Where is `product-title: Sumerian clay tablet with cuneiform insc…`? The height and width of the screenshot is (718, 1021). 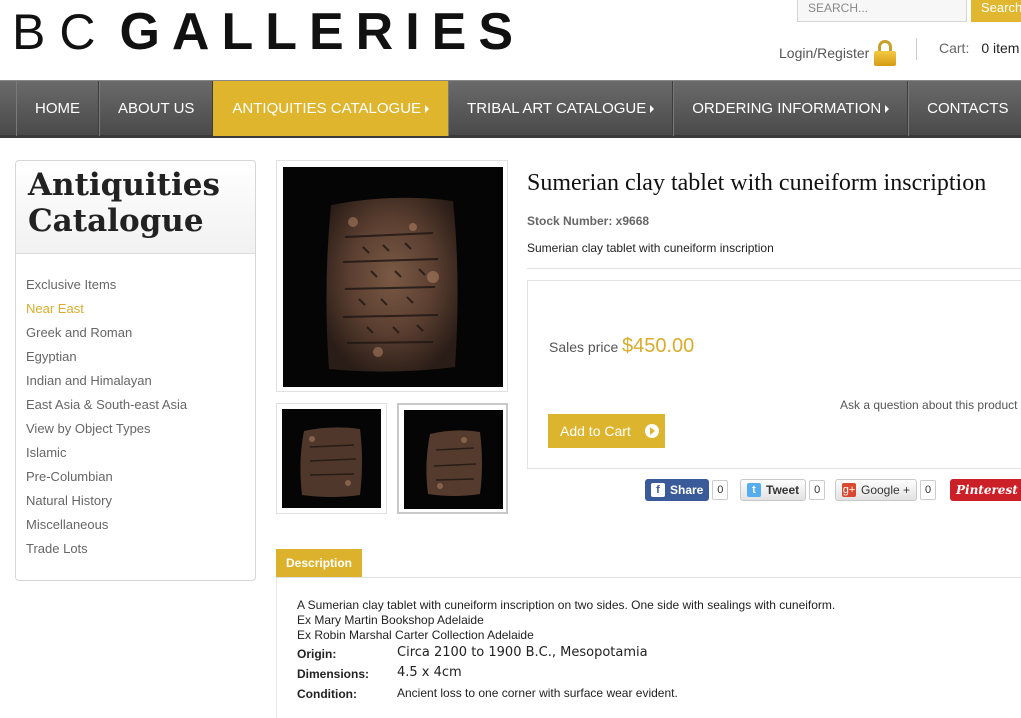
product-title: Sumerian clay tablet with cuneiform insc… is located at coordinates (757, 183).